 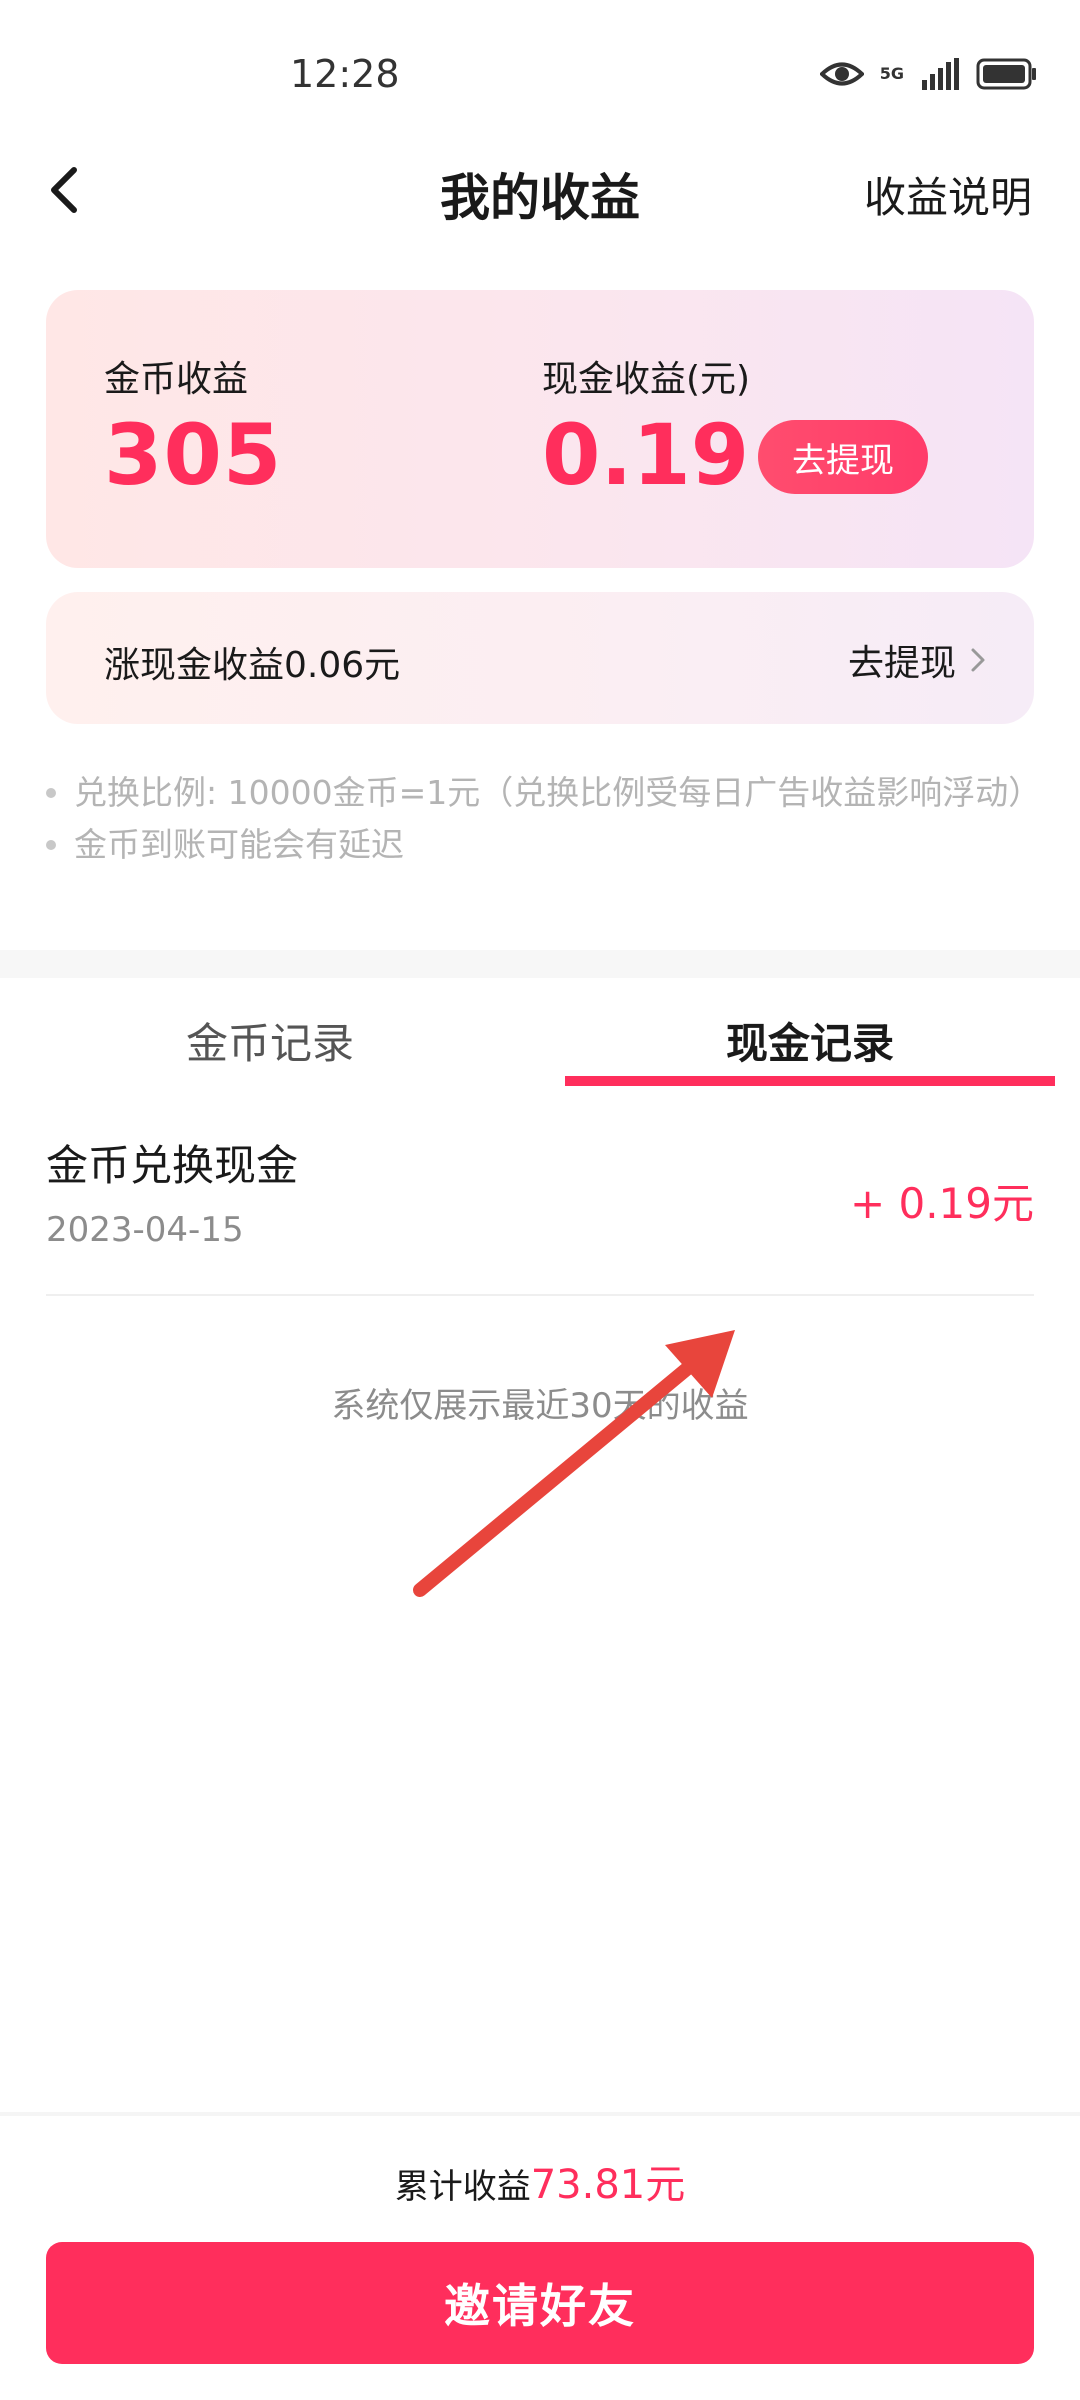 I want to click on coin-earnings-label: 金币收益, so click(x=176, y=379).